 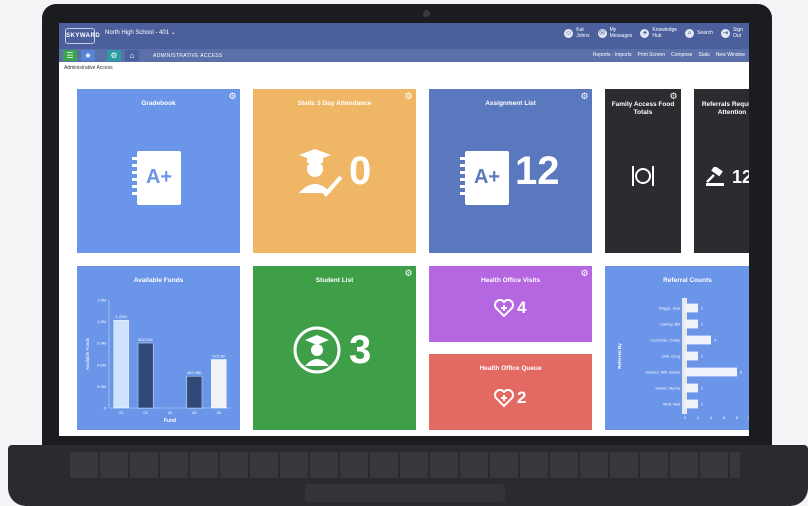 What do you see at coordinates (740, 177) in the screenshot?
I see `referrals-count: 12` at bounding box center [740, 177].